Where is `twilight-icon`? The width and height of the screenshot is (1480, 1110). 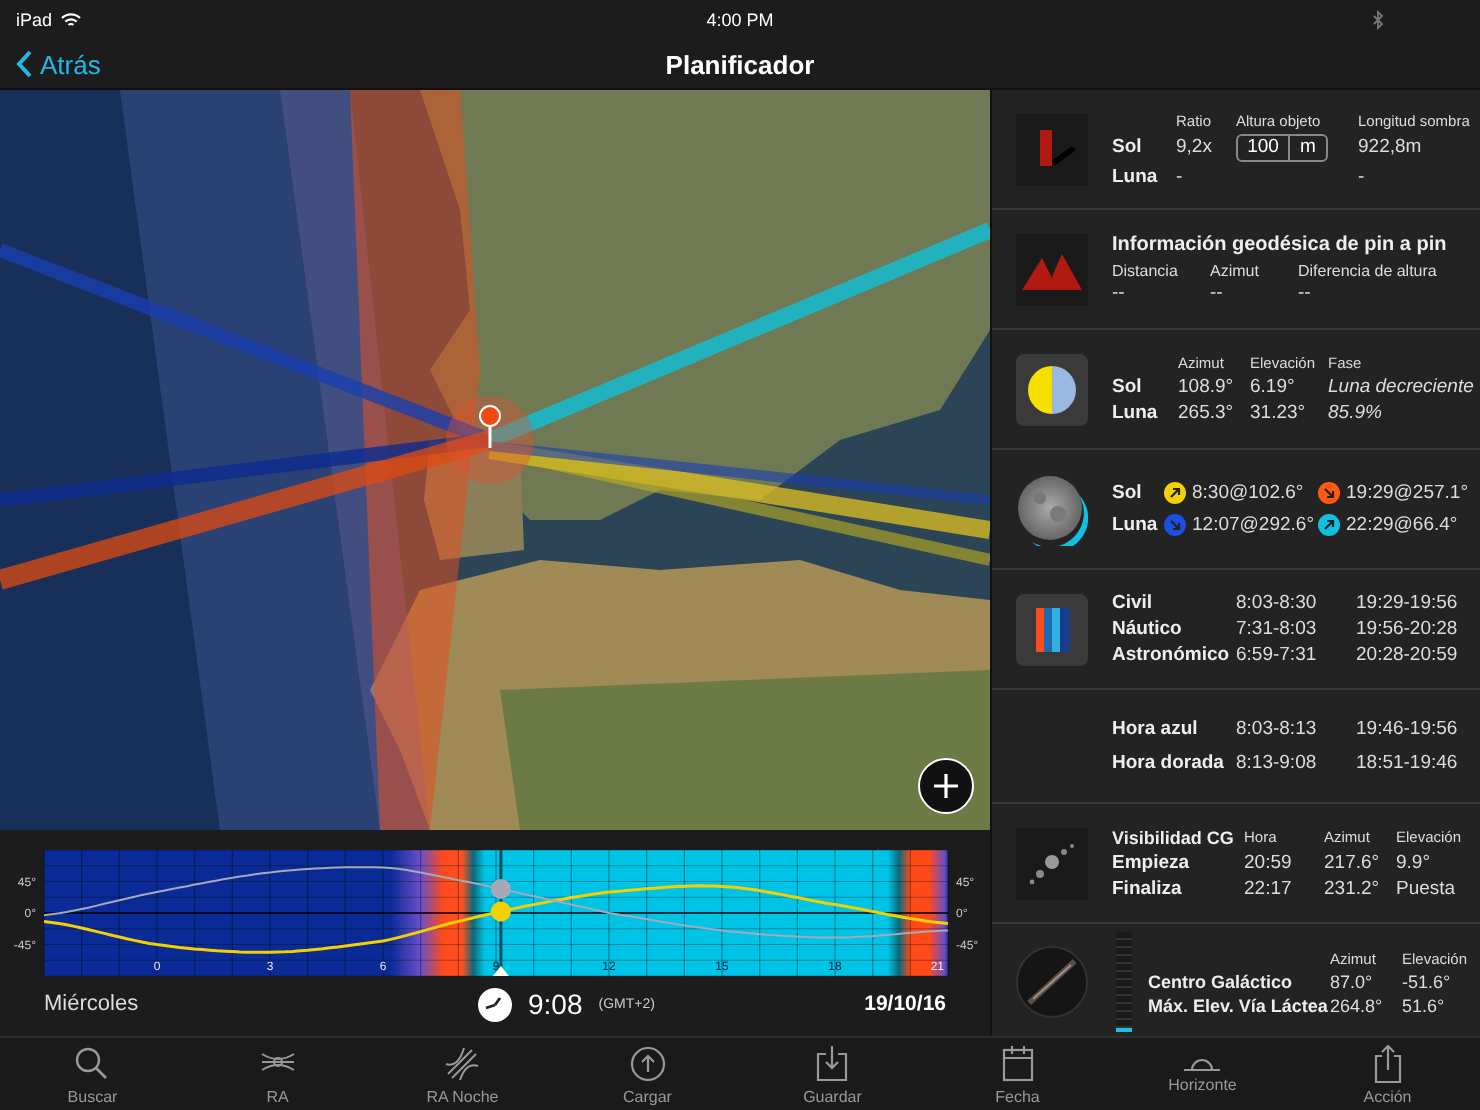
twilight-icon is located at coordinates (1052, 629).